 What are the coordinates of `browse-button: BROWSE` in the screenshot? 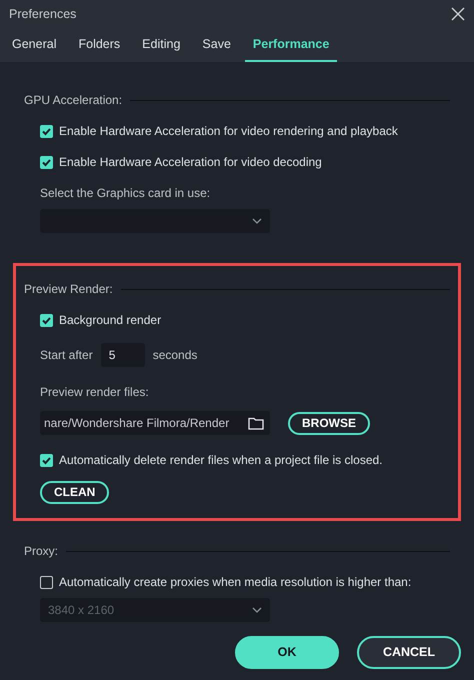 It's located at (329, 423).